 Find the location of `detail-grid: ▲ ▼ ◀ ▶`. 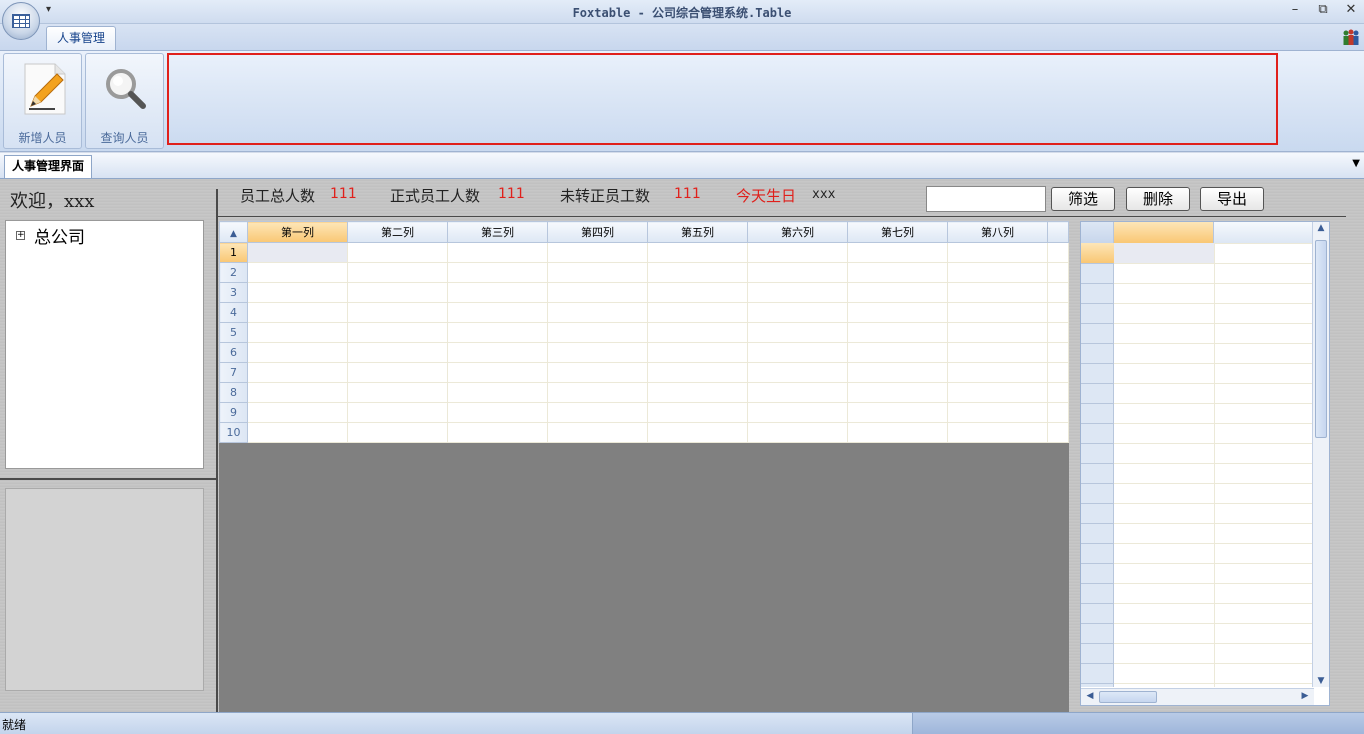

detail-grid: ▲ ▼ ◀ ▶ is located at coordinates (1205, 463).